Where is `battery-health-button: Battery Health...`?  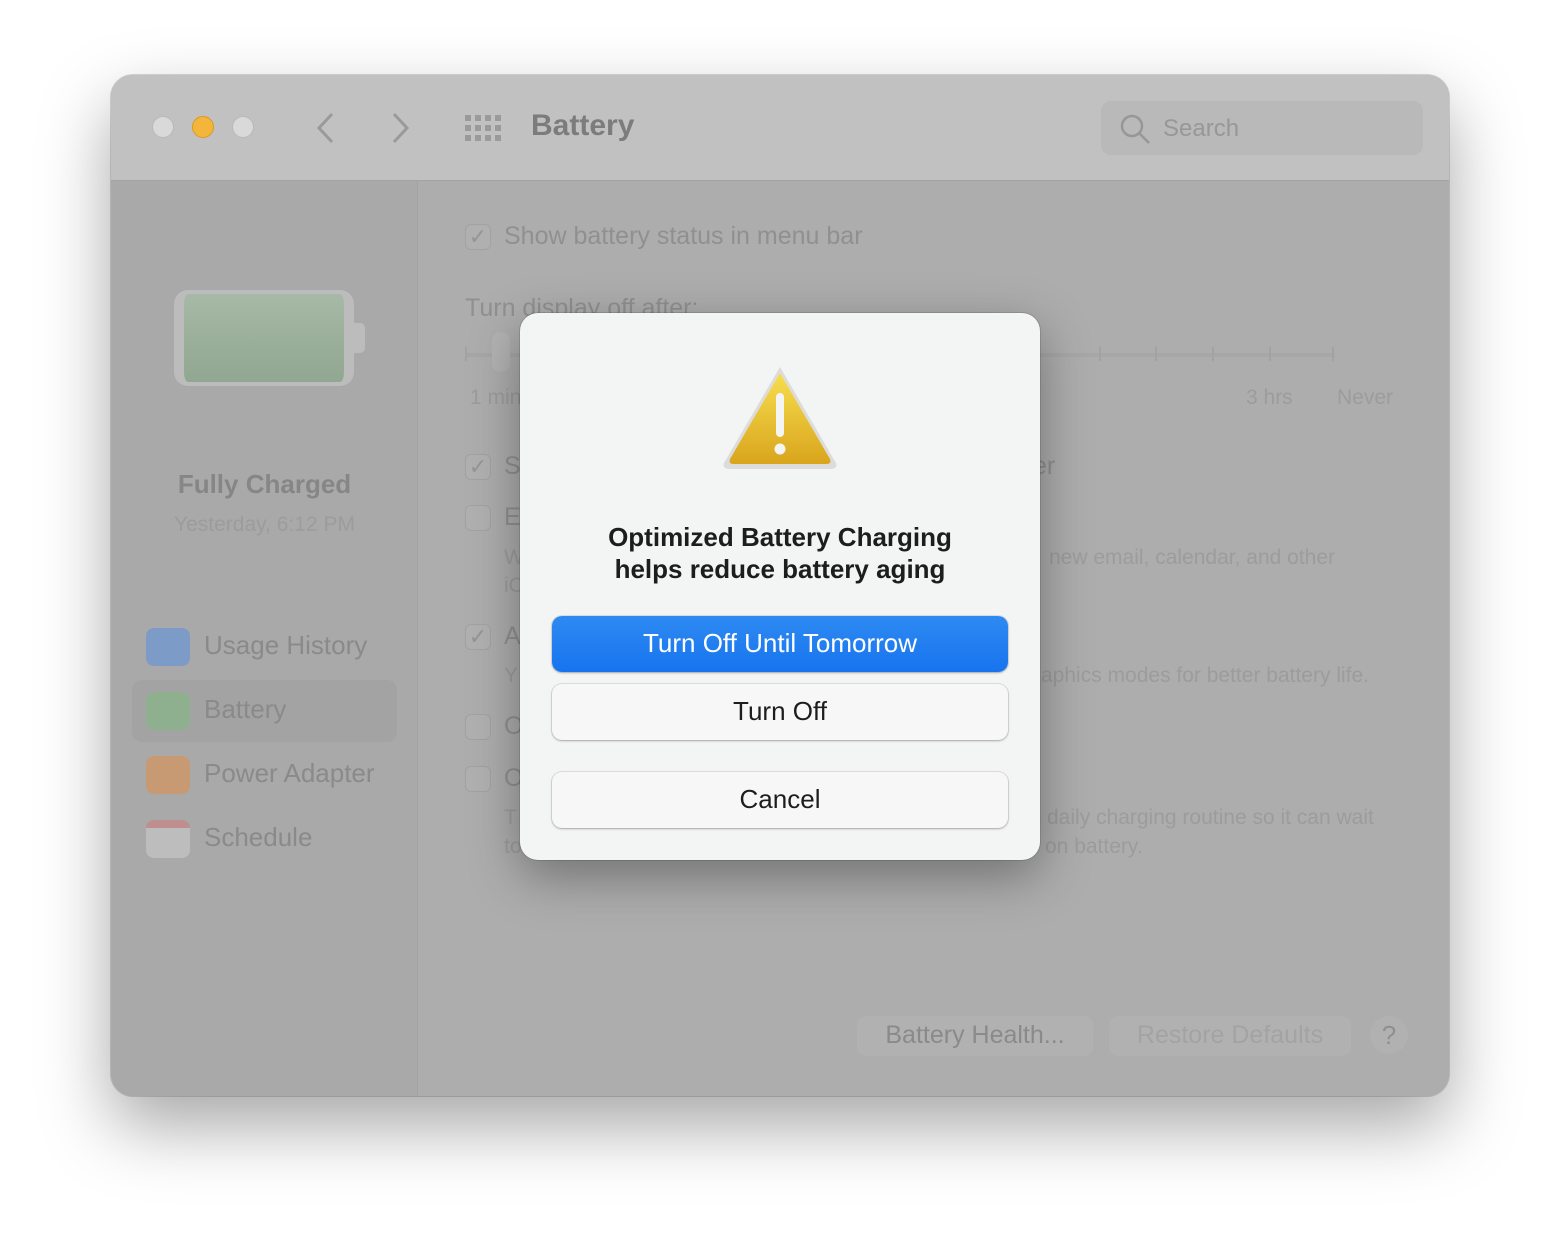 battery-health-button: Battery Health... is located at coordinates (975, 1036).